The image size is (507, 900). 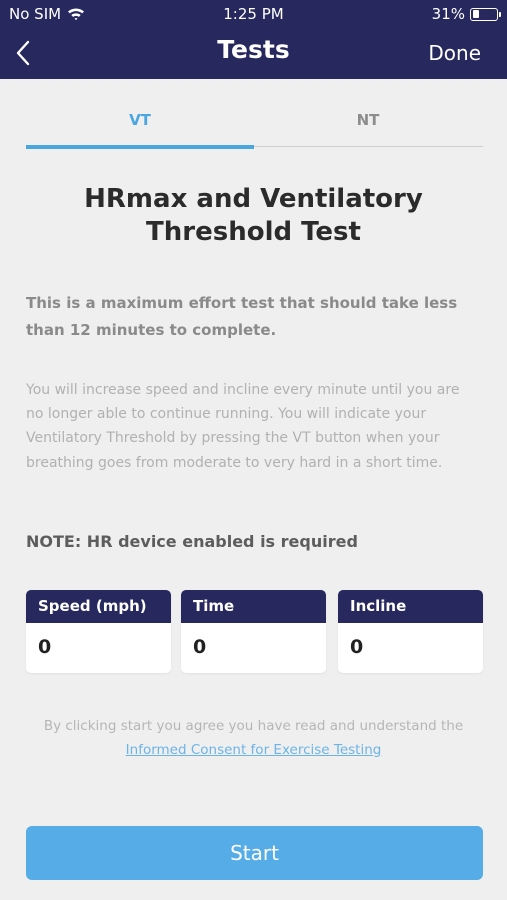 I want to click on time-label: Time, so click(x=253, y=606).